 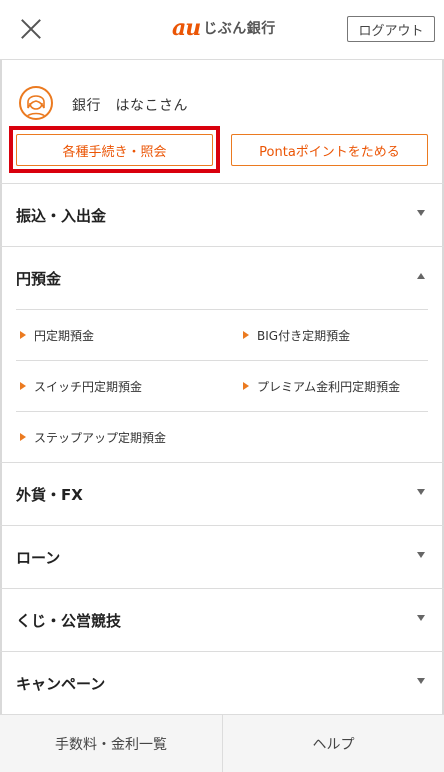 What do you see at coordinates (222, 277) in the screenshot?
I see `menu-yen-deposit: 円預金` at bounding box center [222, 277].